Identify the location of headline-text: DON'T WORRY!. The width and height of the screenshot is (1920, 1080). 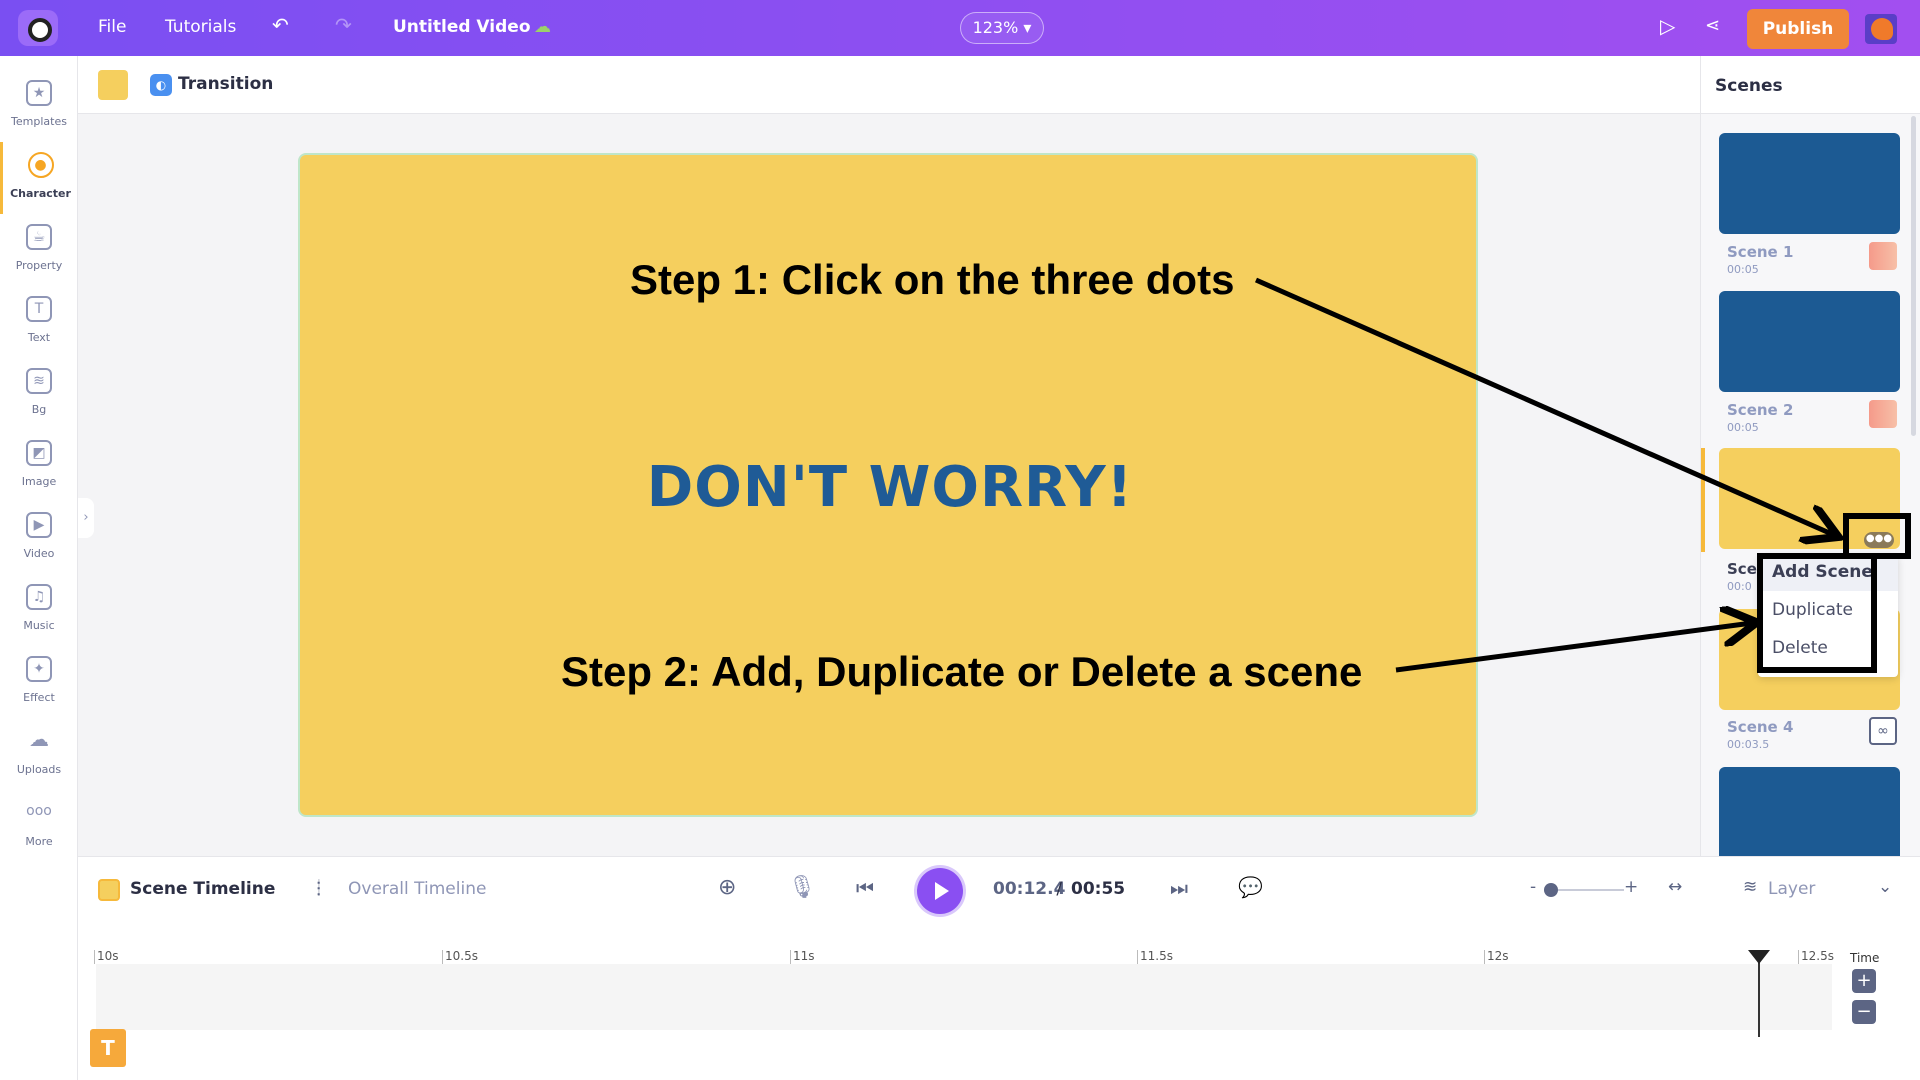
(890, 487).